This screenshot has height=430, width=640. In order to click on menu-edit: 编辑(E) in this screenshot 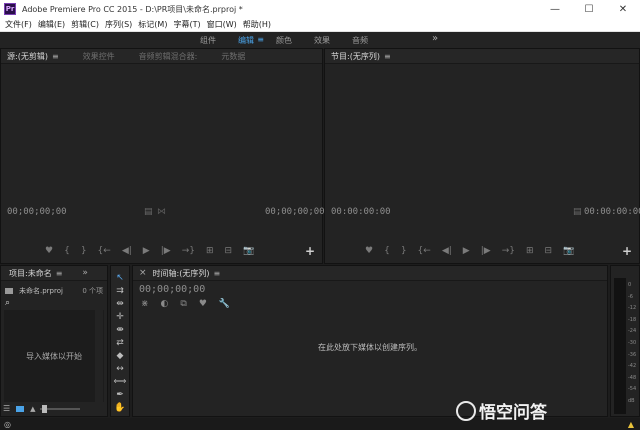, I will do `click(51, 24)`.